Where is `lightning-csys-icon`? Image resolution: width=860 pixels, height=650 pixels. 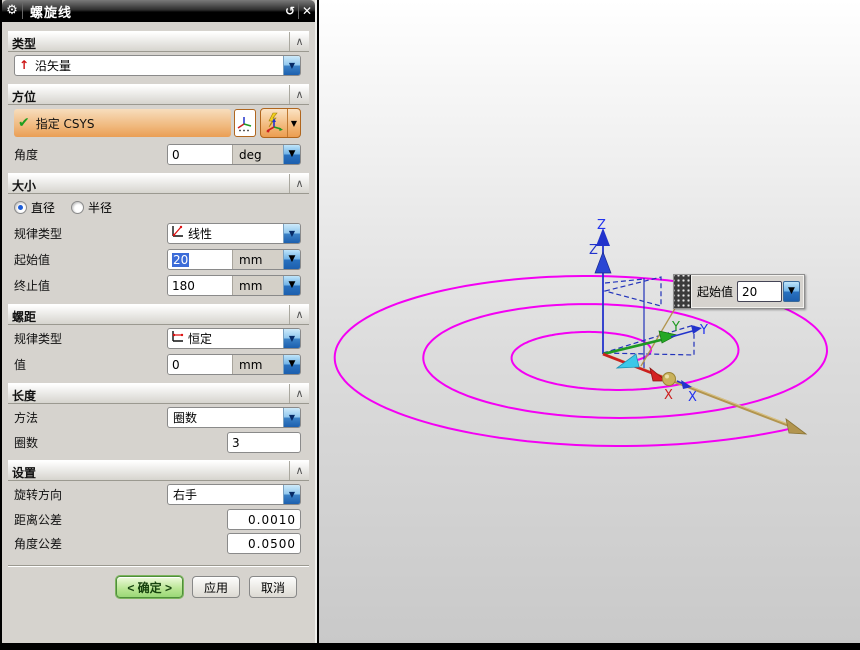 lightning-csys-icon is located at coordinates (274, 122).